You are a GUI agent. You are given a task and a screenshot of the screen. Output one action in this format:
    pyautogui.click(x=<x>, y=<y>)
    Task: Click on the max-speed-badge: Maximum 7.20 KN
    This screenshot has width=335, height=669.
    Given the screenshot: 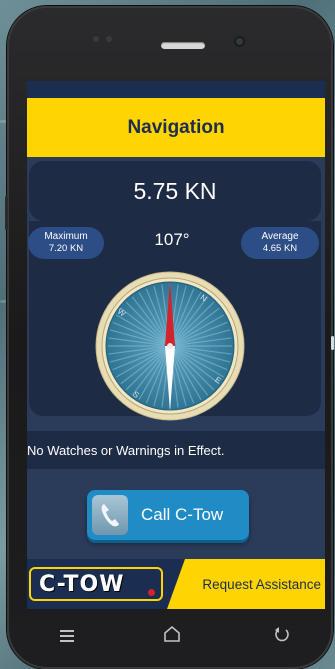 What is the action you would take?
    pyautogui.click(x=66, y=243)
    